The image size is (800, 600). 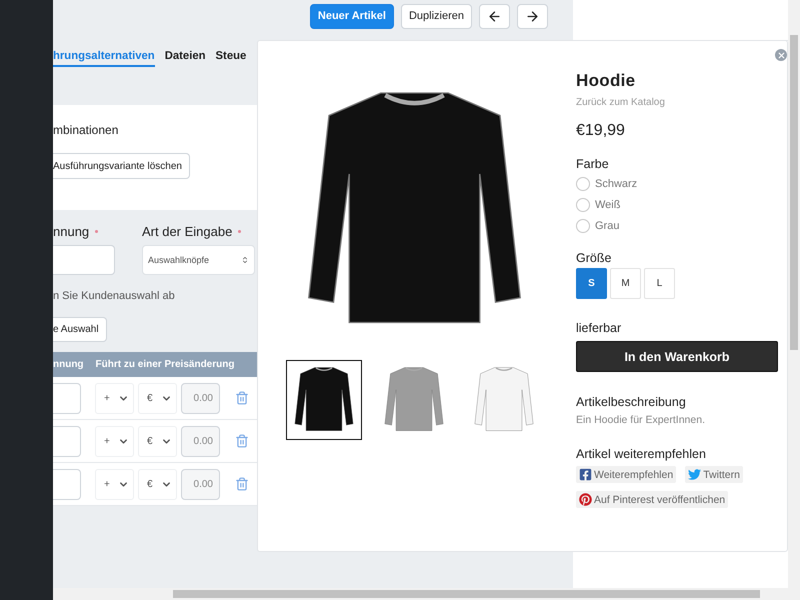 What do you see at coordinates (641, 454) in the screenshot?
I see `share-heading: Artikel weiterempfehlen` at bounding box center [641, 454].